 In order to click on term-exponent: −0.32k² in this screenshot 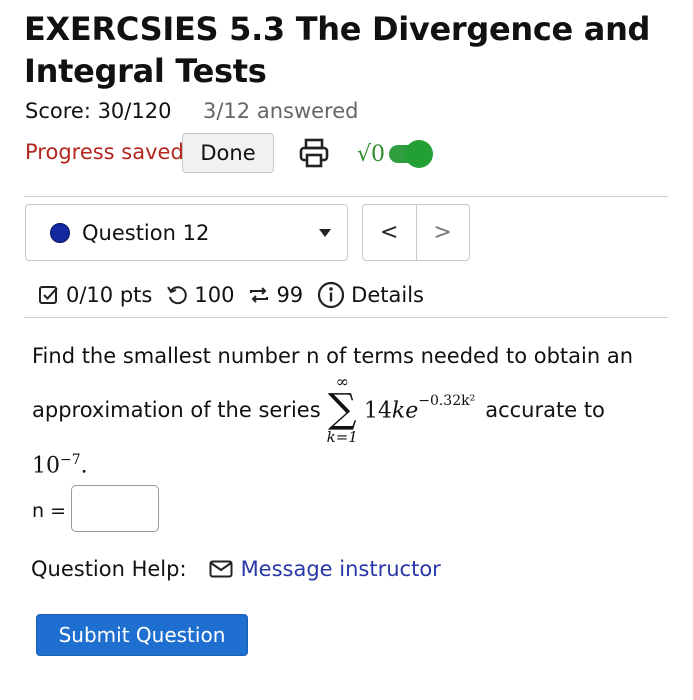, I will do `click(447, 400)`.